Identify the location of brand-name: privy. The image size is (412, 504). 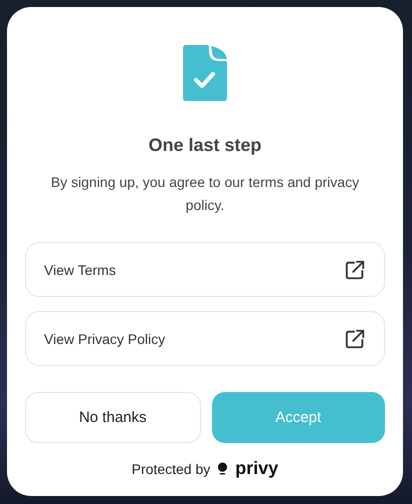
(256, 468).